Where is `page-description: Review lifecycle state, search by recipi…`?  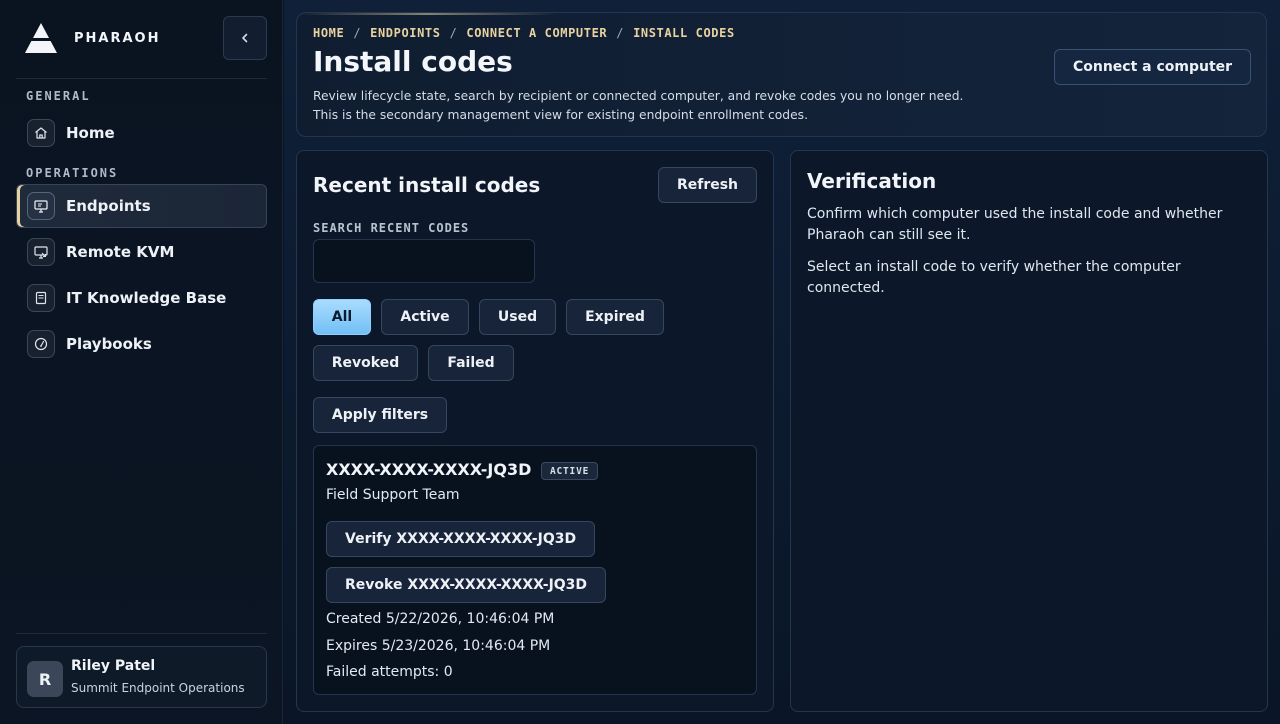 page-description: Review lifecycle state, search by recipi… is located at coordinates (638, 106).